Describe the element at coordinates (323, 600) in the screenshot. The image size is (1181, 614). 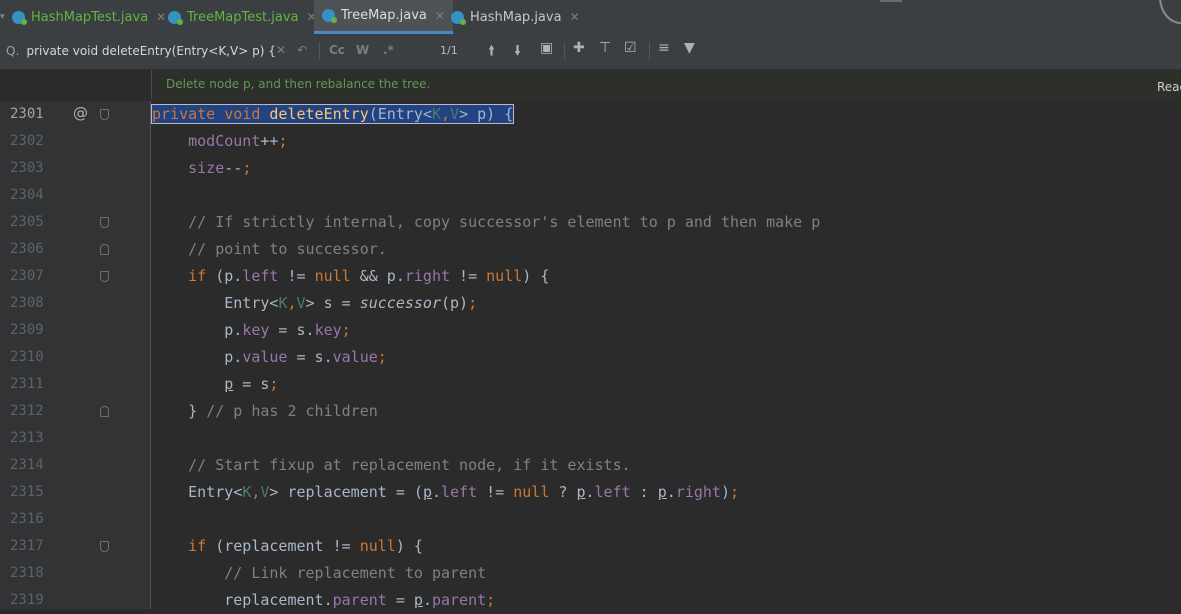
I see `code-text: replacement.parent = p.parent;` at that location.